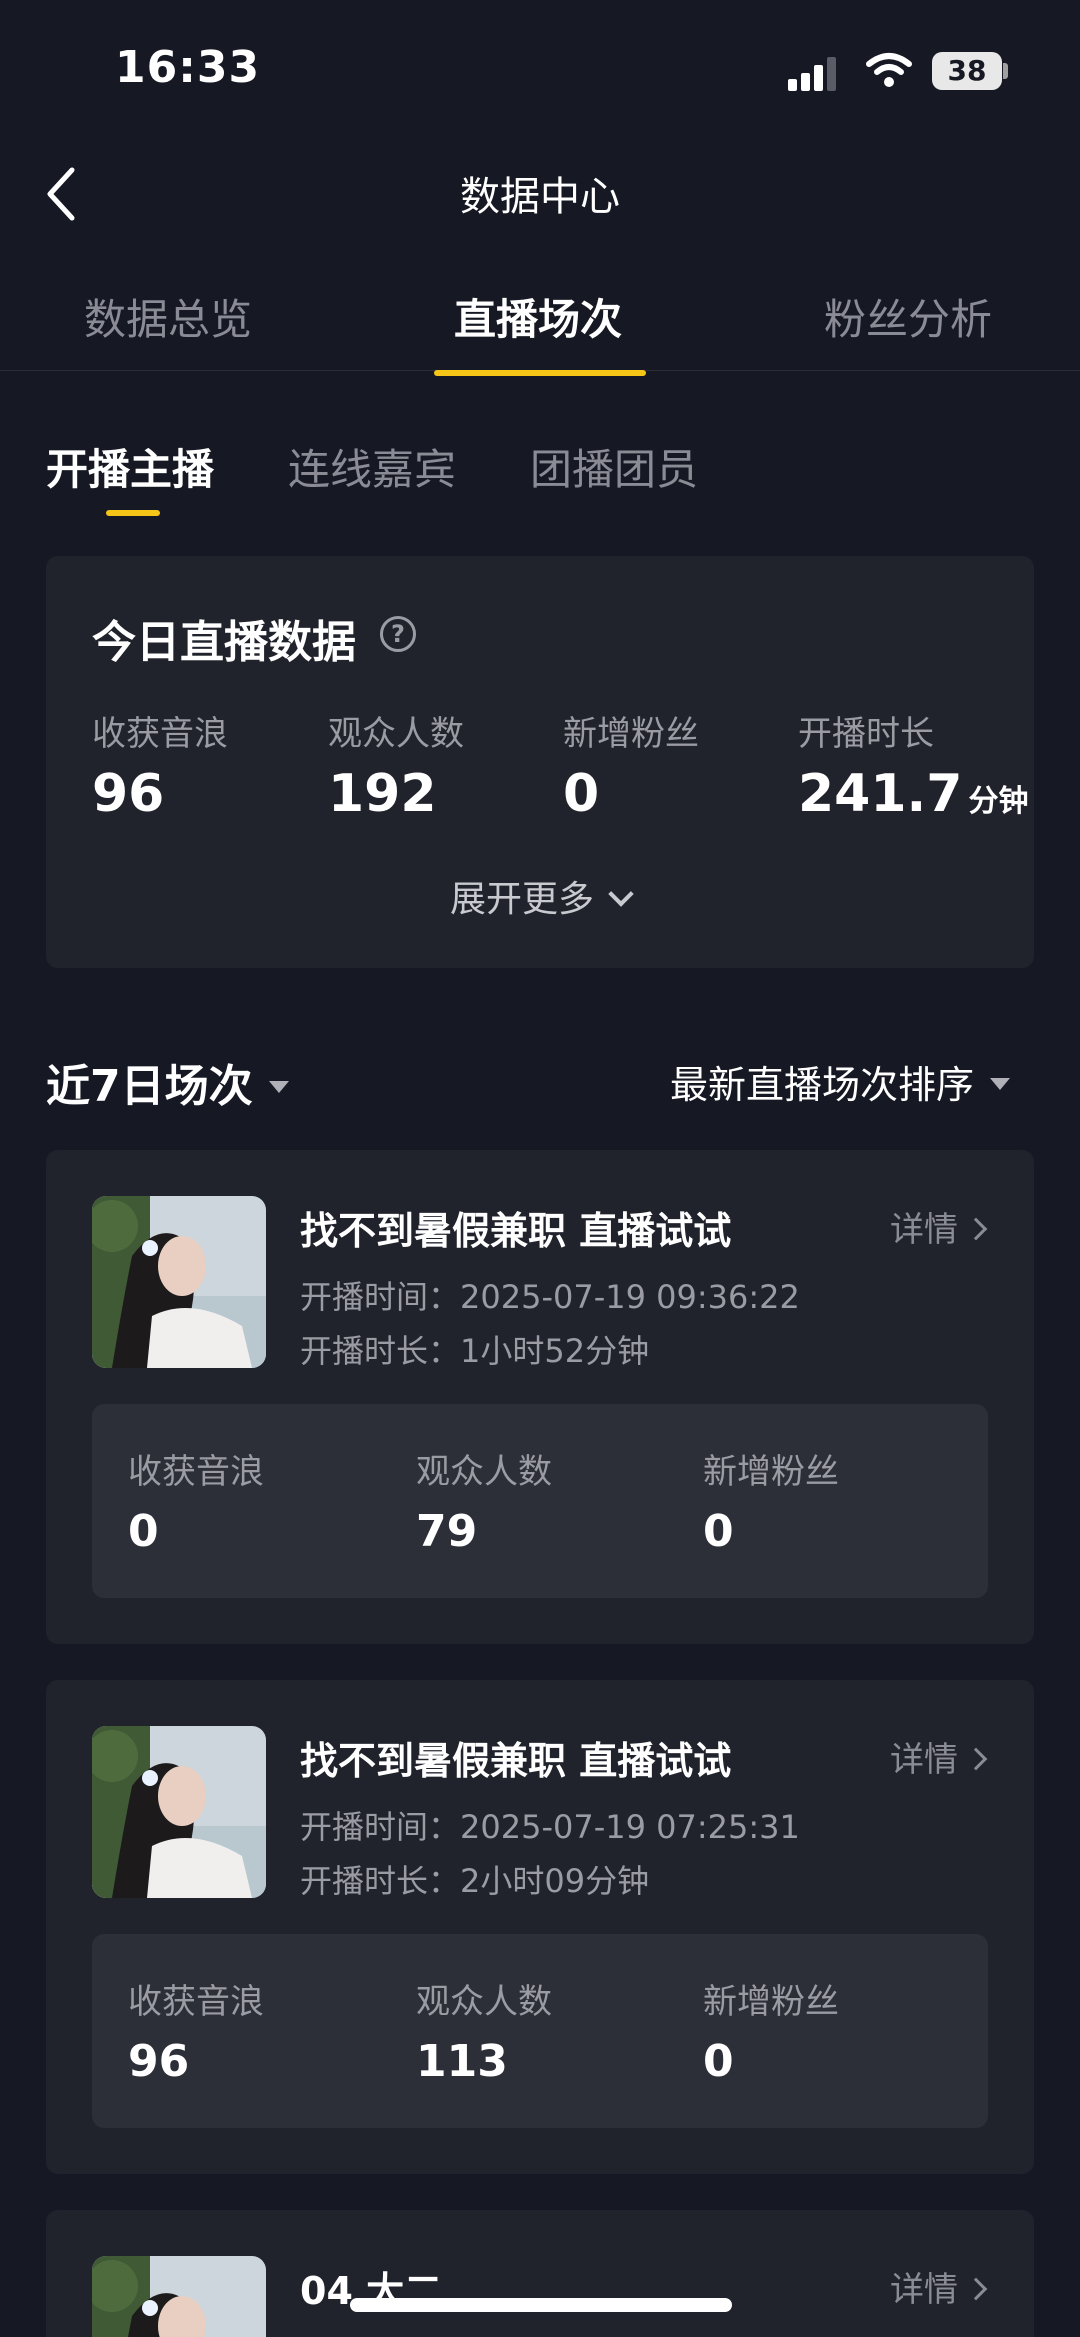 This screenshot has width=1080, height=2337. Describe the element at coordinates (540, 197) in the screenshot. I see `page-title: 数据中心` at that location.